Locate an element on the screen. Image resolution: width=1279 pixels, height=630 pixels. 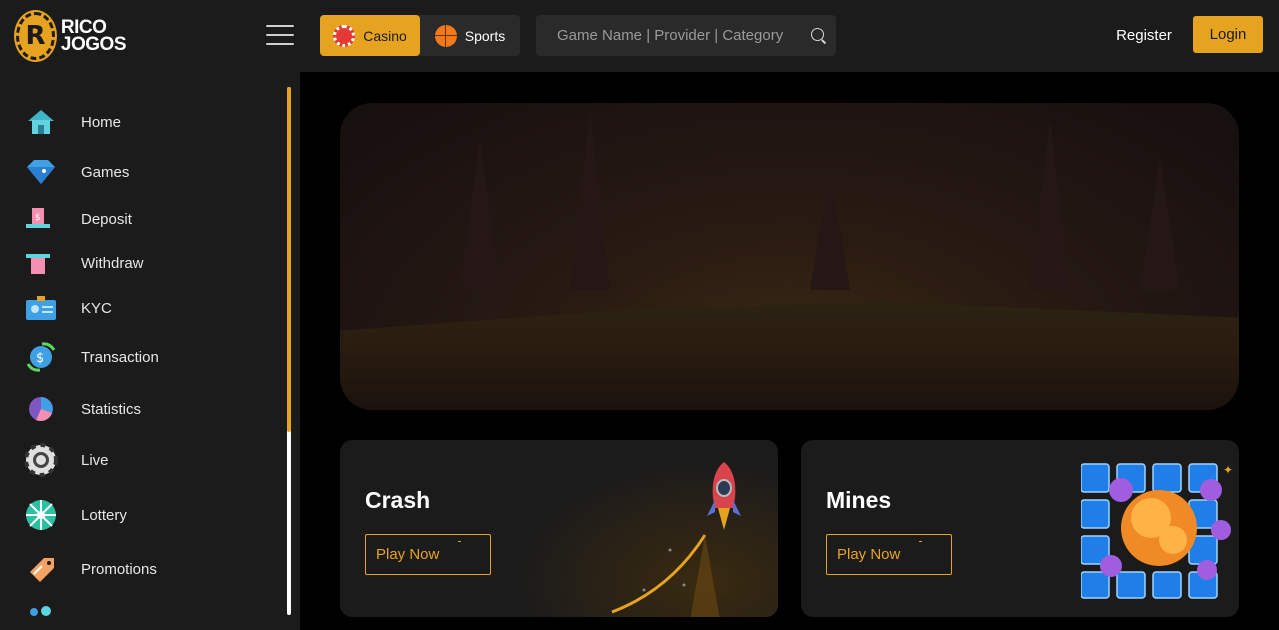
coin-exchange-icon: $ is located at coordinates (41, 357).